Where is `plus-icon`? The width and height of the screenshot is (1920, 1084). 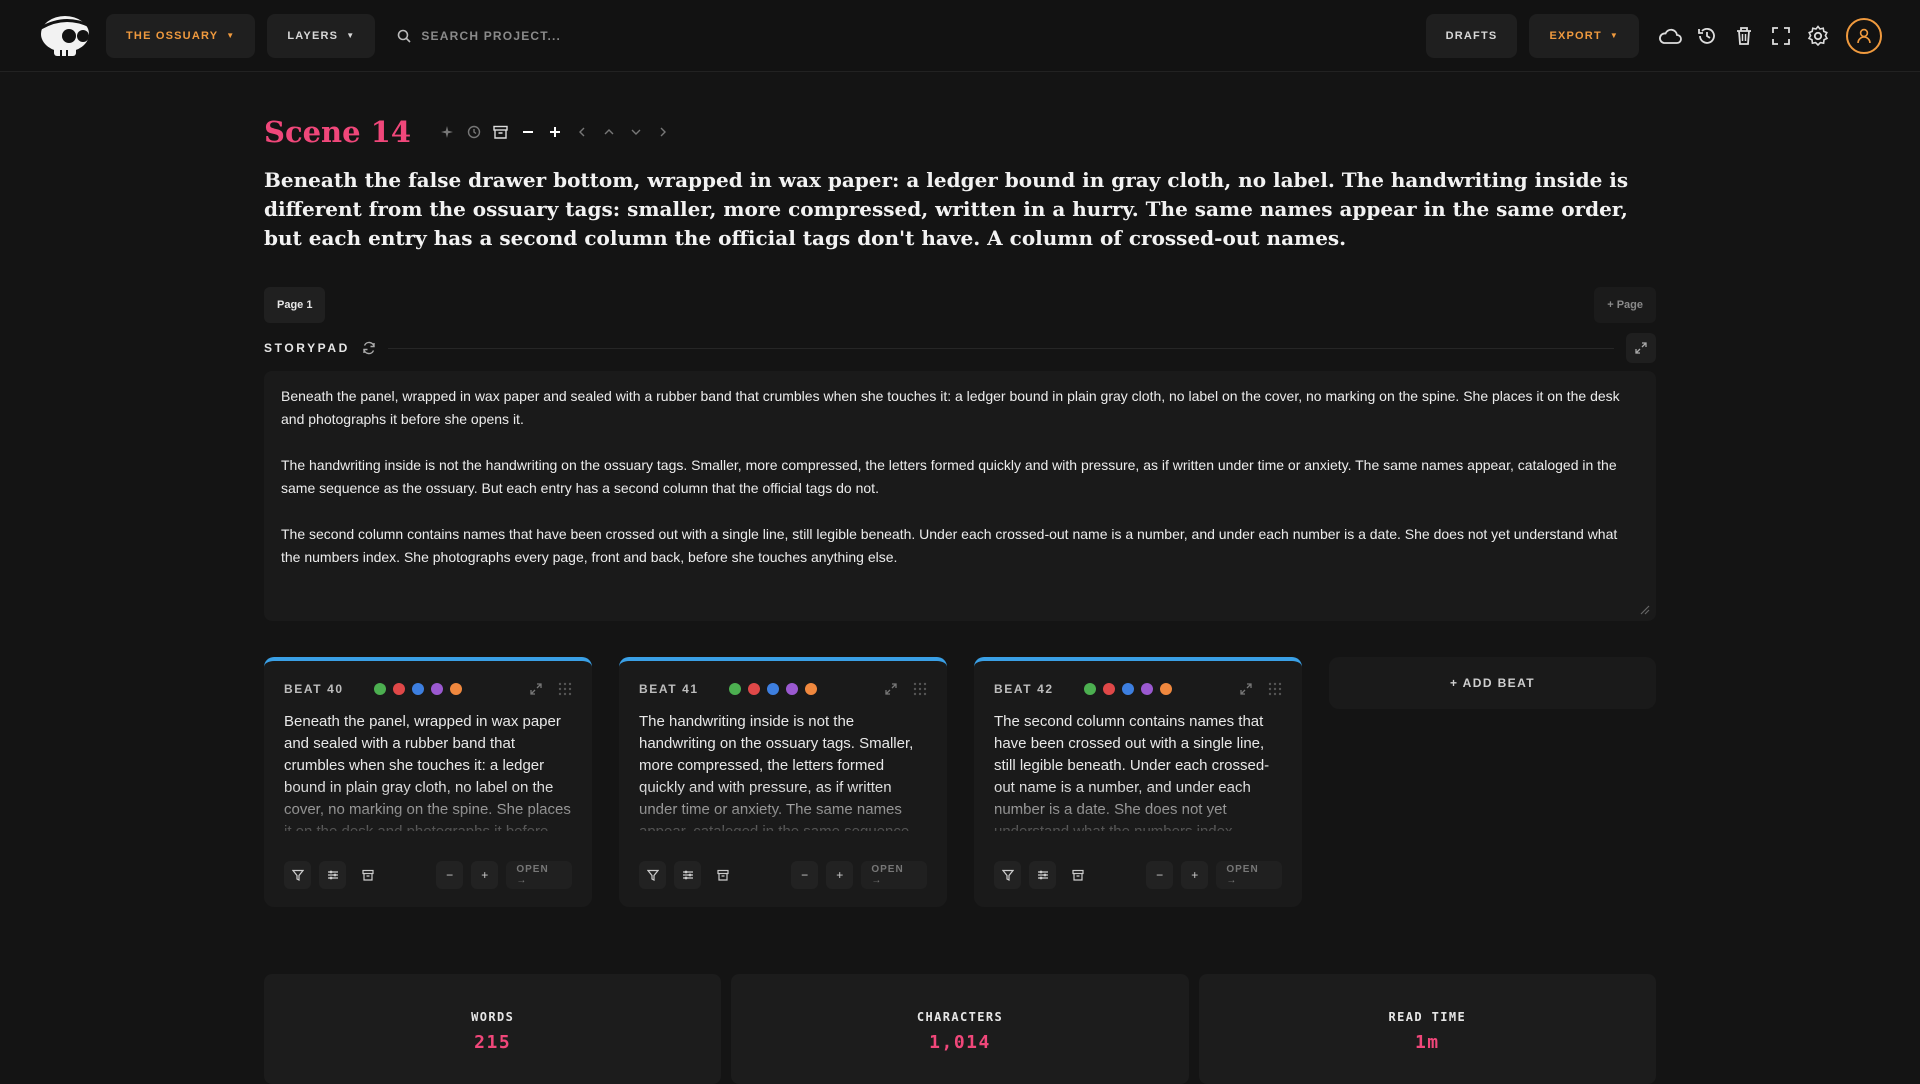
plus-icon is located at coordinates (554, 132).